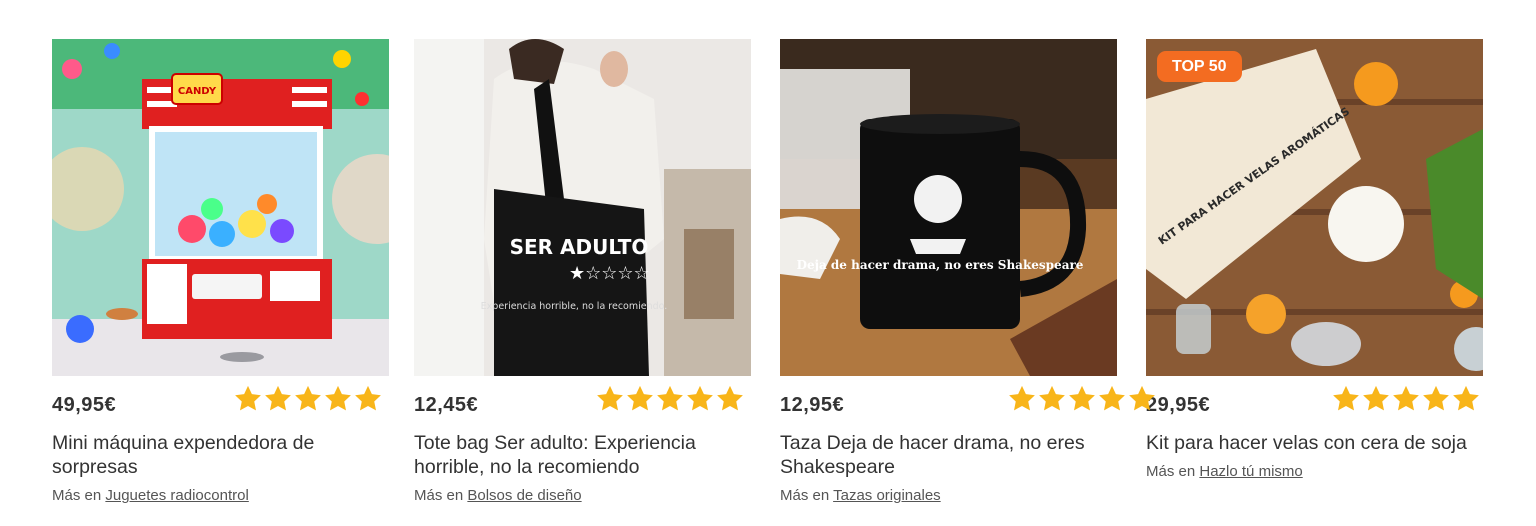 The image size is (1536, 526). I want to click on more-in: Más en Hazlo tú mismo, so click(1224, 471).